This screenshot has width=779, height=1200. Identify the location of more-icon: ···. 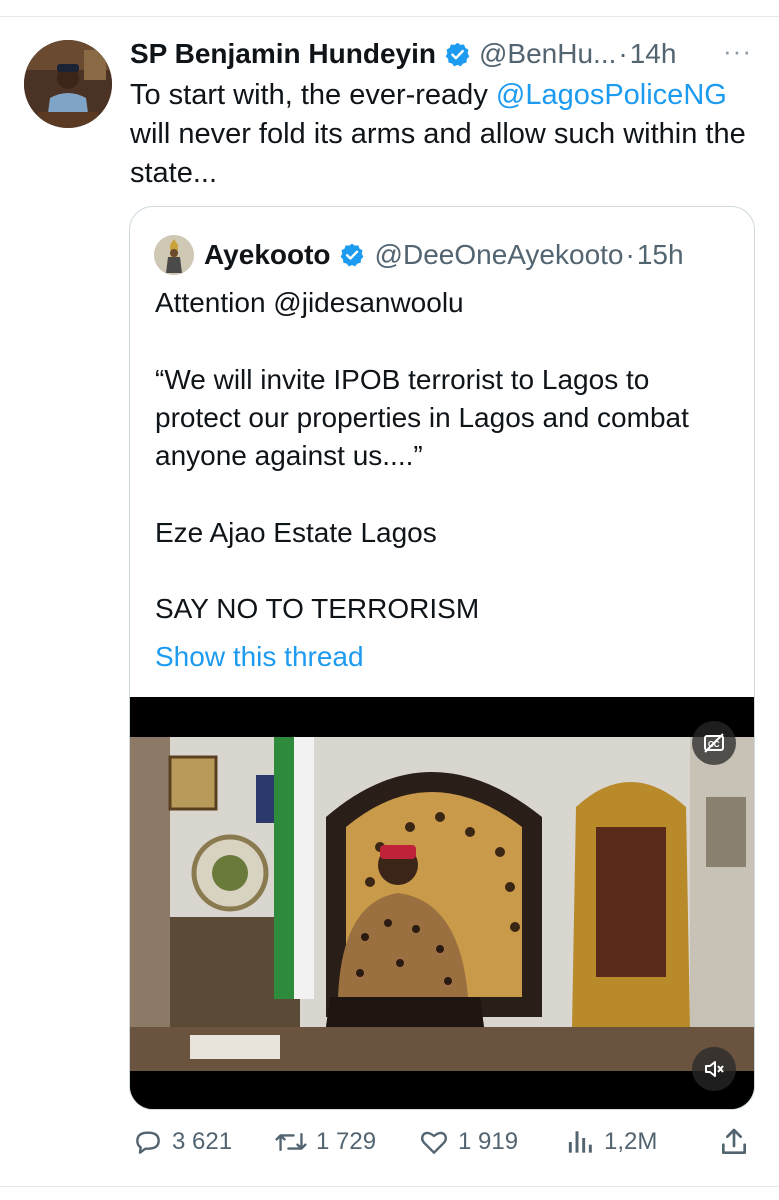
(737, 51).